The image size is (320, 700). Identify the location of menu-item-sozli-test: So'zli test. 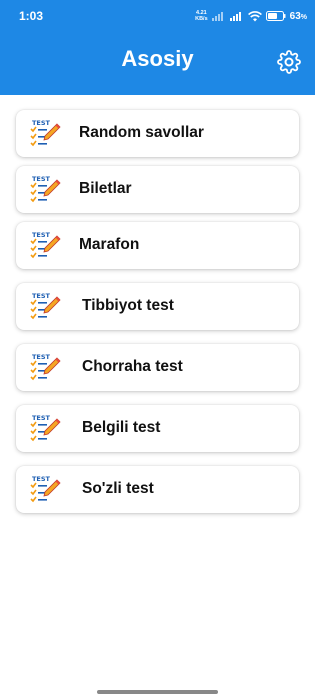
(157, 489).